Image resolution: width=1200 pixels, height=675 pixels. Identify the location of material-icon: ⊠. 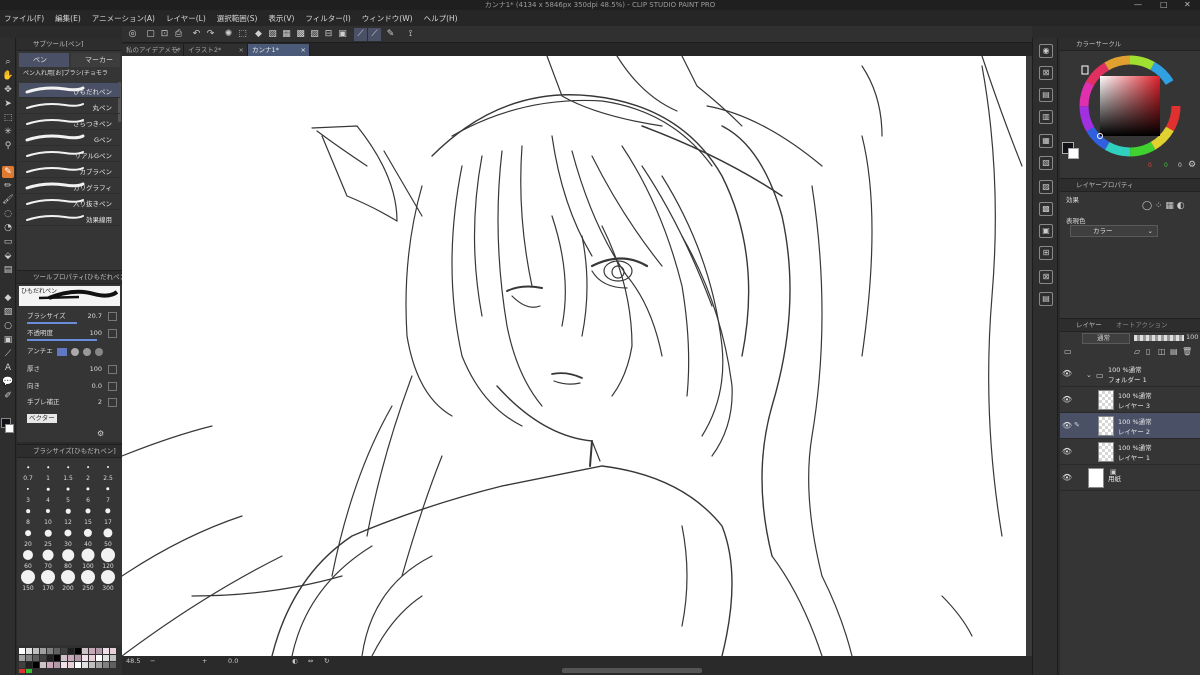
(1046, 73).